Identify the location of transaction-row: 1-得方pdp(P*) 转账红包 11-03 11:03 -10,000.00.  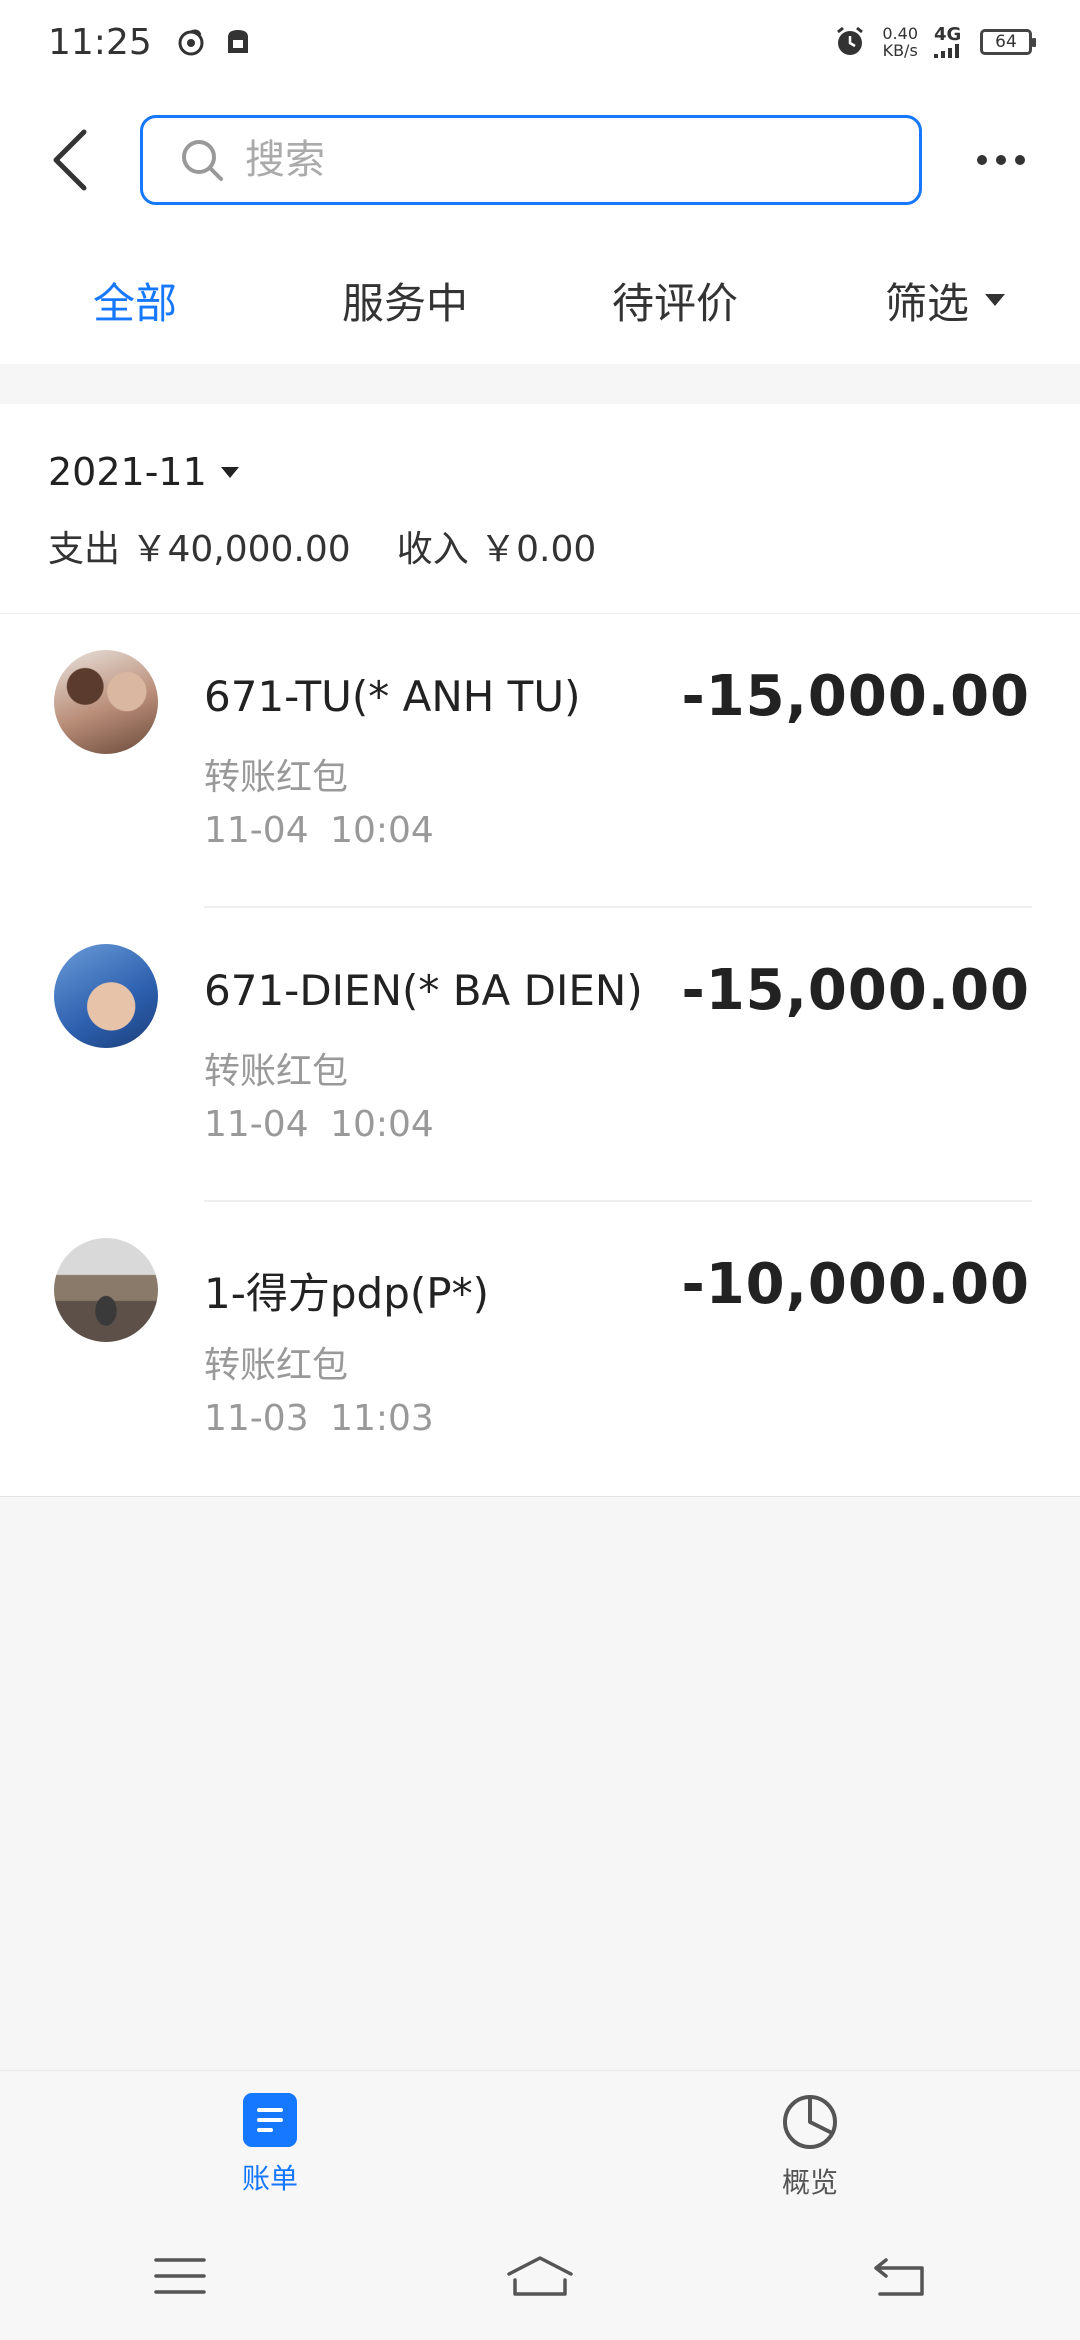
(540, 1349).